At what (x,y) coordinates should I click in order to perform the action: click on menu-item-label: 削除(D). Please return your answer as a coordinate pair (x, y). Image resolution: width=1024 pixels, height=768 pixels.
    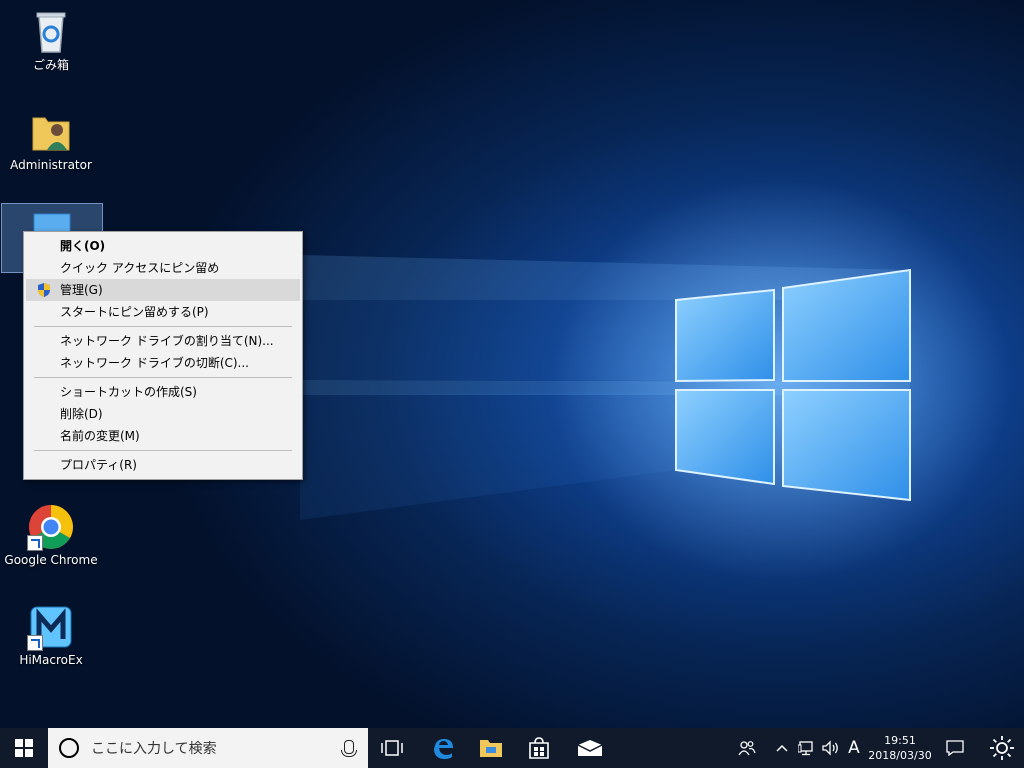
    Looking at the image, I should click on (81, 414).